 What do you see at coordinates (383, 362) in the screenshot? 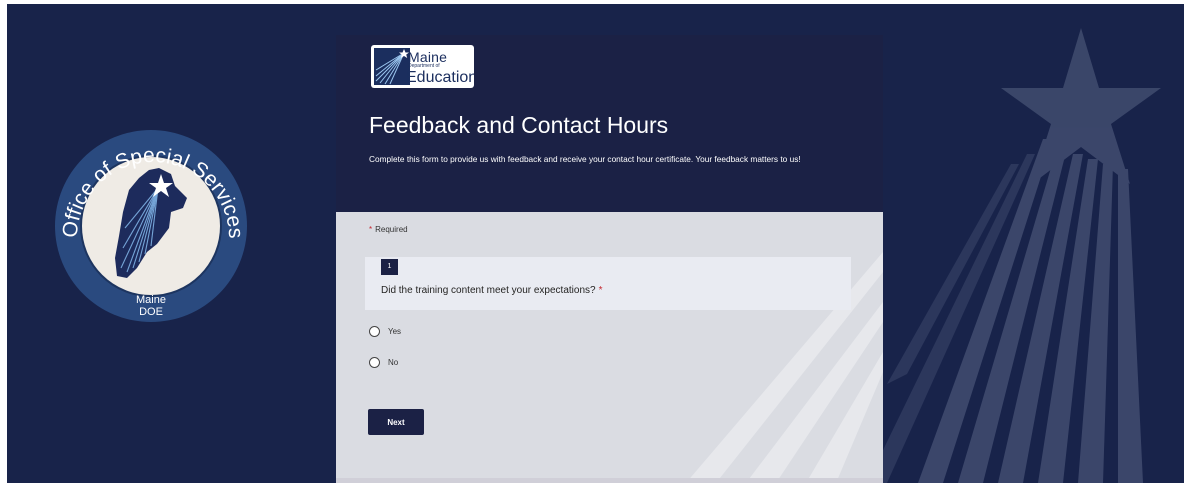
I see `option-no: No` at bounding box center [383, 362].